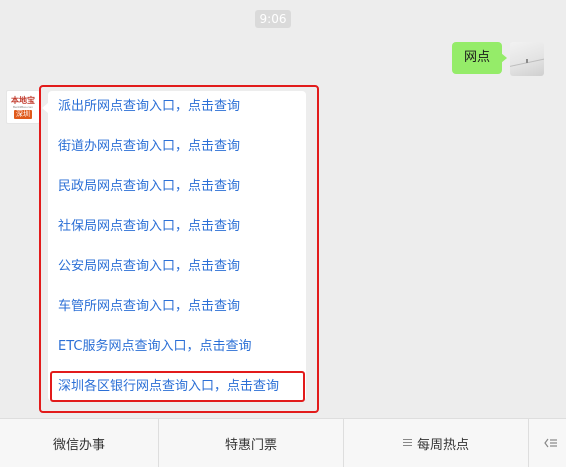 This screenshot has width=566, height=467. I want to click on link-etc-service: ETC服务网点查询入口，点击查询, so click(154, 347).